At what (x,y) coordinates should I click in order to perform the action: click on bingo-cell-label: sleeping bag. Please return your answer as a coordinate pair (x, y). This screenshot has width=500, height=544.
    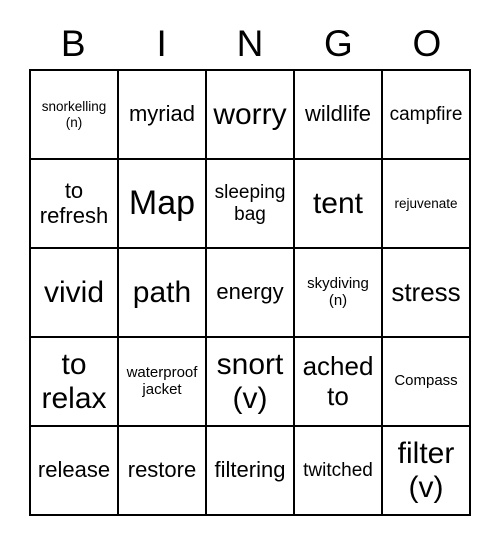
    Looking at the image, I should click on (250, 203).